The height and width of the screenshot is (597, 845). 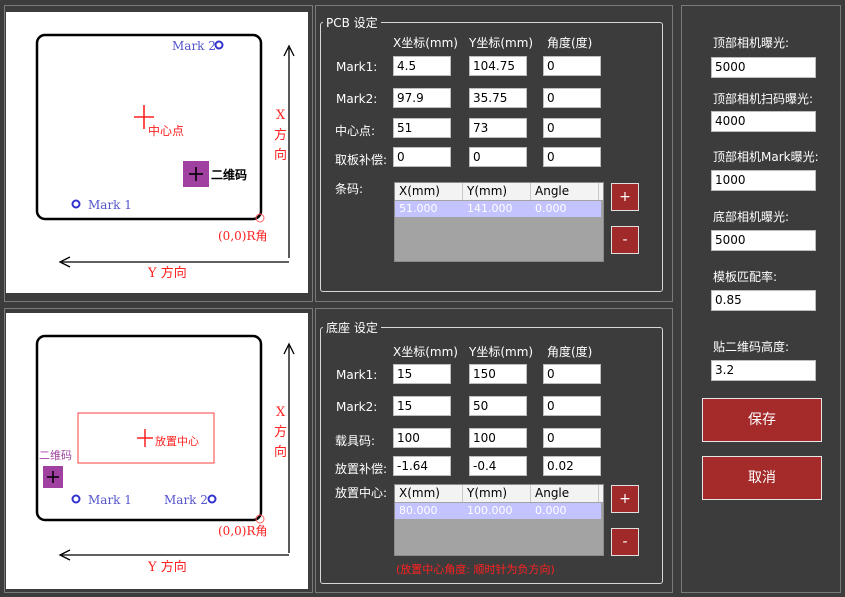 What do you see at coordinates (361, 160) in the screenshot?
I see `pcb-pick-offset-label: 取板补偿:` at bounding box center [361, 160].